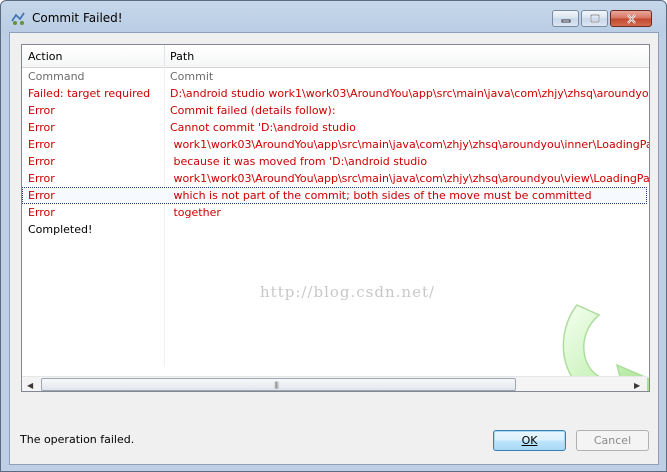 The height and width of the screenshot is (472, 667). I want to click on table-row: Completed!, so click(334, 229).